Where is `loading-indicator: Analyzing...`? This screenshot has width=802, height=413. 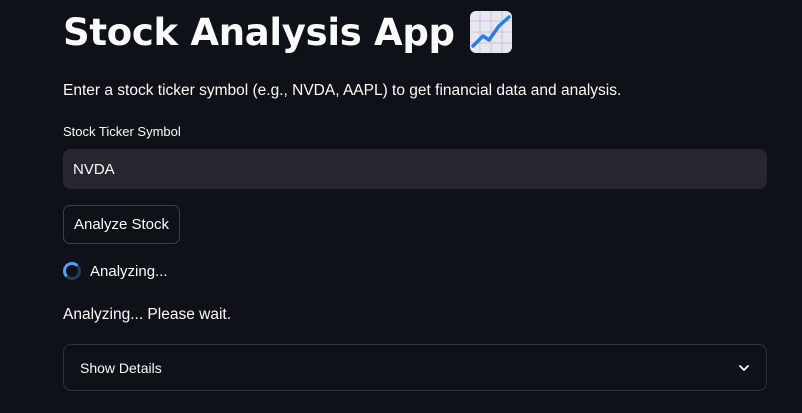 loading-indicator: Analyzing... is located at coordinates (115, 271).